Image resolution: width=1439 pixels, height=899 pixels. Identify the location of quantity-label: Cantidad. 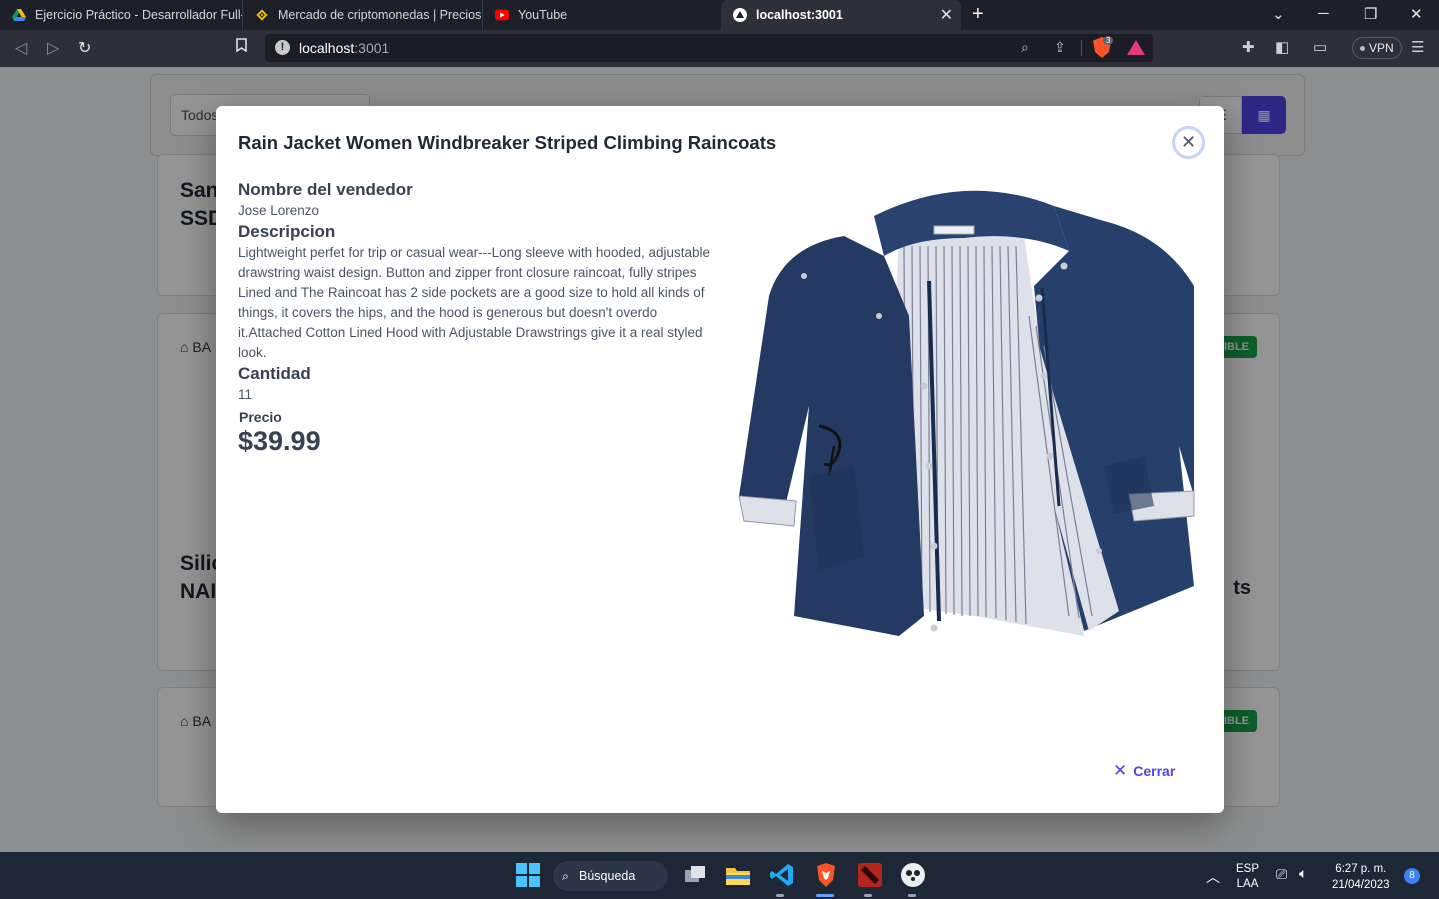
(274, 373).